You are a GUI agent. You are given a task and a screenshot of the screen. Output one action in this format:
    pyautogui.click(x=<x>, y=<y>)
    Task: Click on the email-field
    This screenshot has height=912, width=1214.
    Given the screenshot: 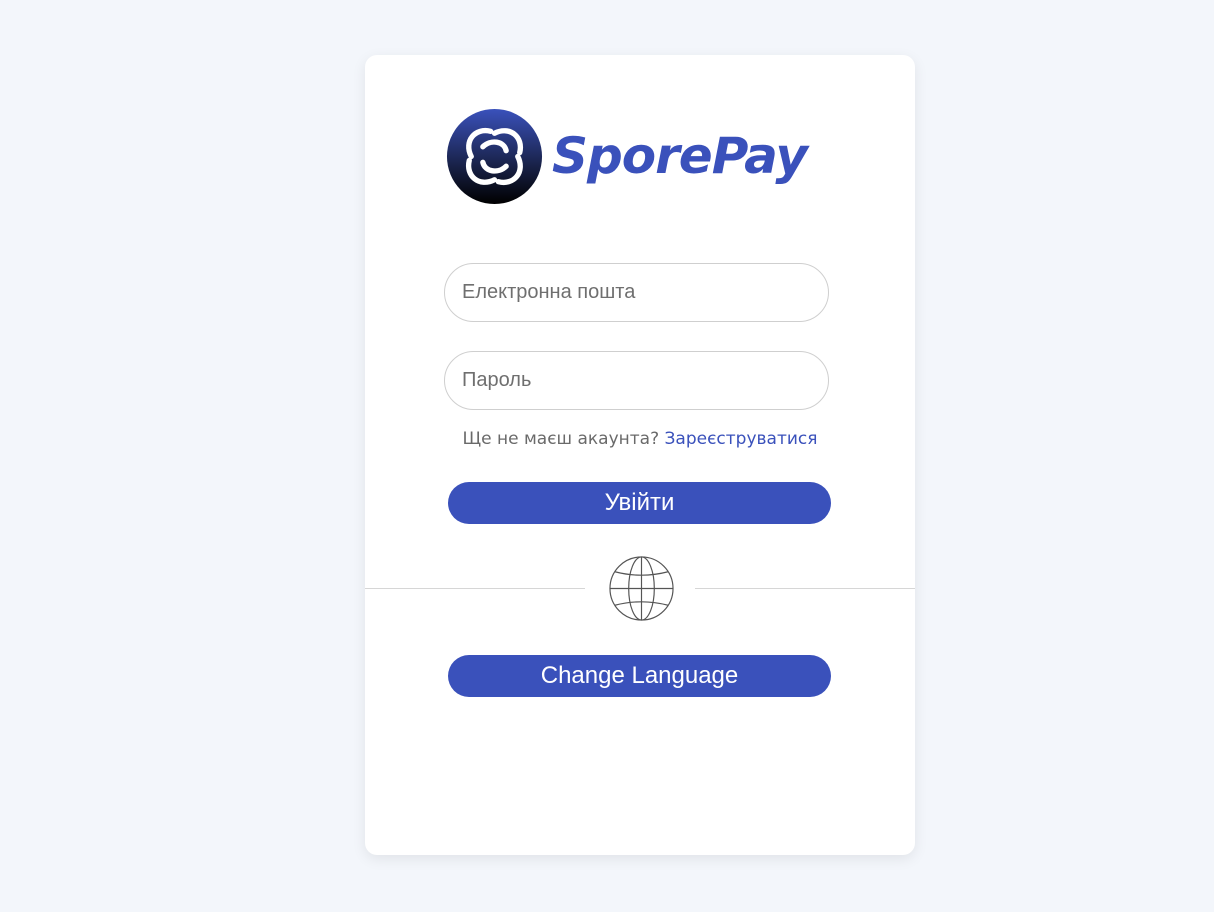 What is the action you would take?
    pyautogui.click(x=636, y=292)
    